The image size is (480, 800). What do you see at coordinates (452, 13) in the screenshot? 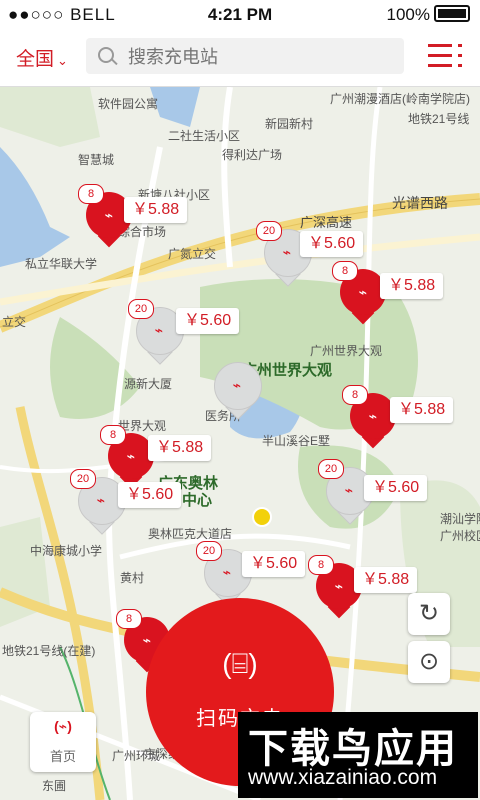
I see `battery-icon` at bounding box center [452, 13].